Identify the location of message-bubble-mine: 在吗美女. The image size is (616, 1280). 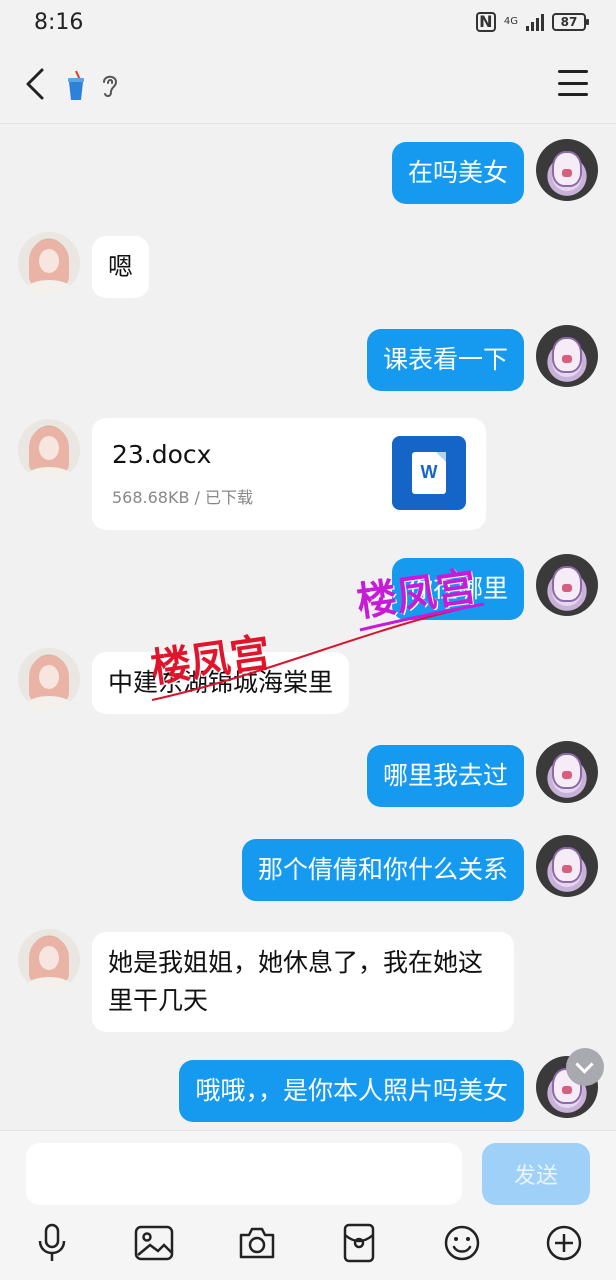
(457, 173).